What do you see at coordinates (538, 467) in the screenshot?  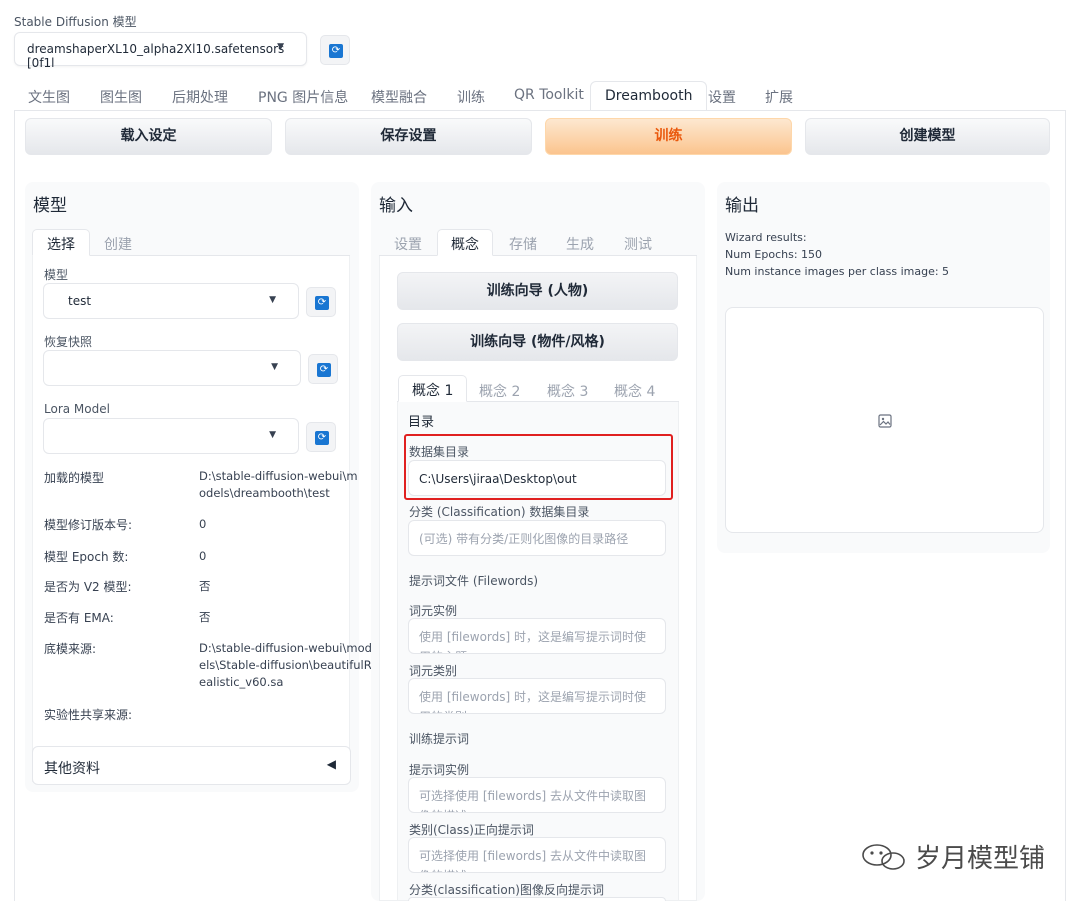 I see `highlight-annotation` at bounding box center [538, 467].